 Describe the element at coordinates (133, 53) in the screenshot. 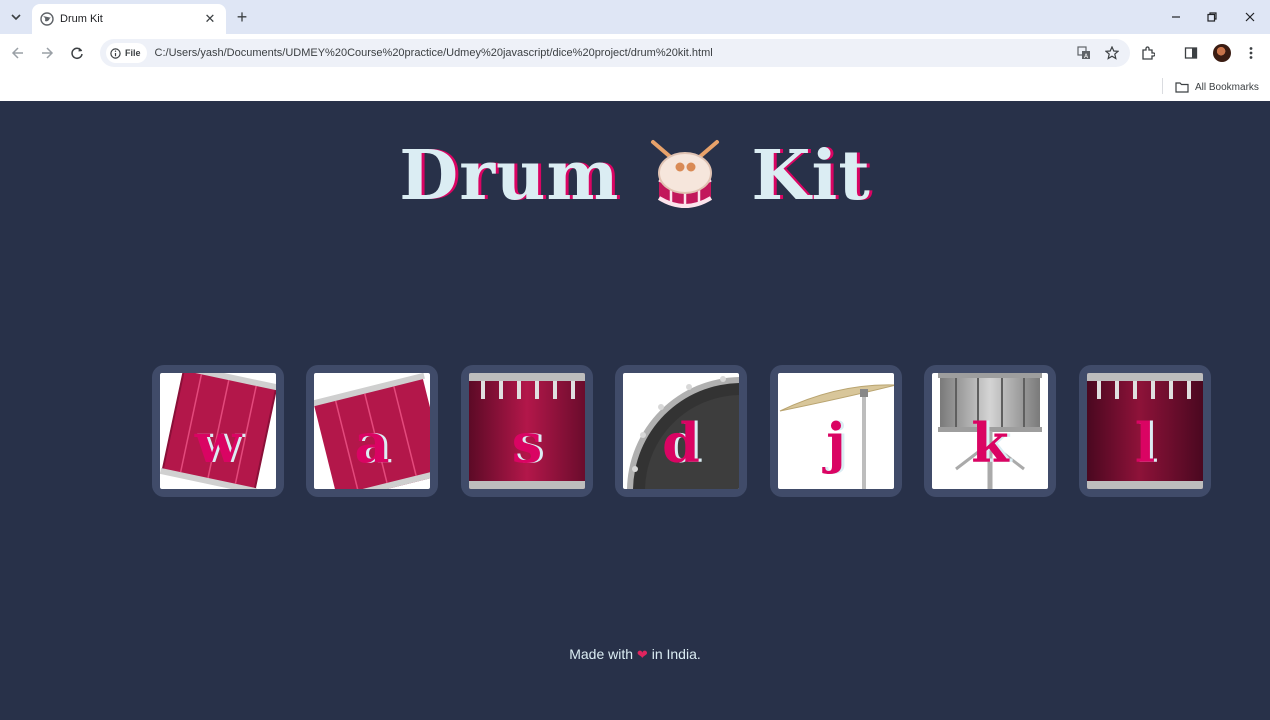

I see `file-chip-label: File` at that location.